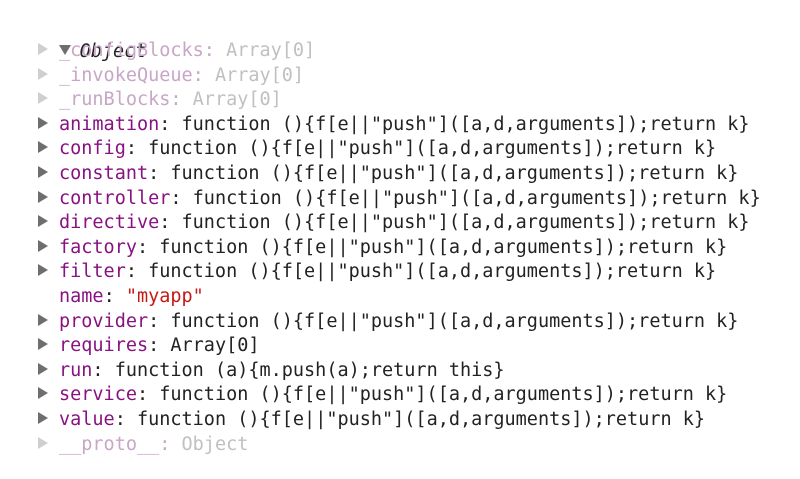 The image size is (800, 479). What do you see at coordinates (109, 444) in the screenshot?
I see `property-key: __proto__` at bounding box center [109, 444].